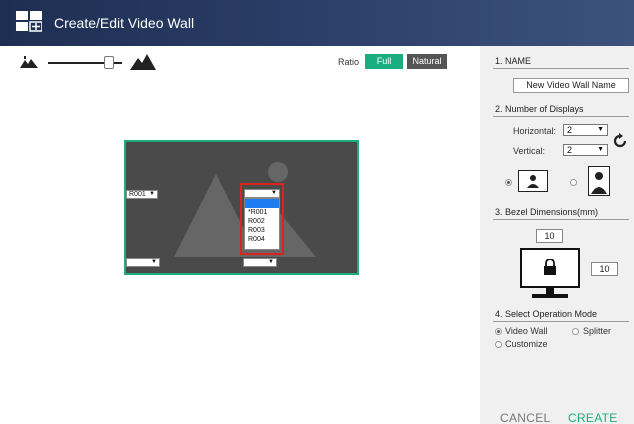 This screenshot has width=634, height=424. What do you see at coordinates (585, 150) in the screenshot?
I see `vertical-count-select: 2 ▼` at bounding box center [585, 150].